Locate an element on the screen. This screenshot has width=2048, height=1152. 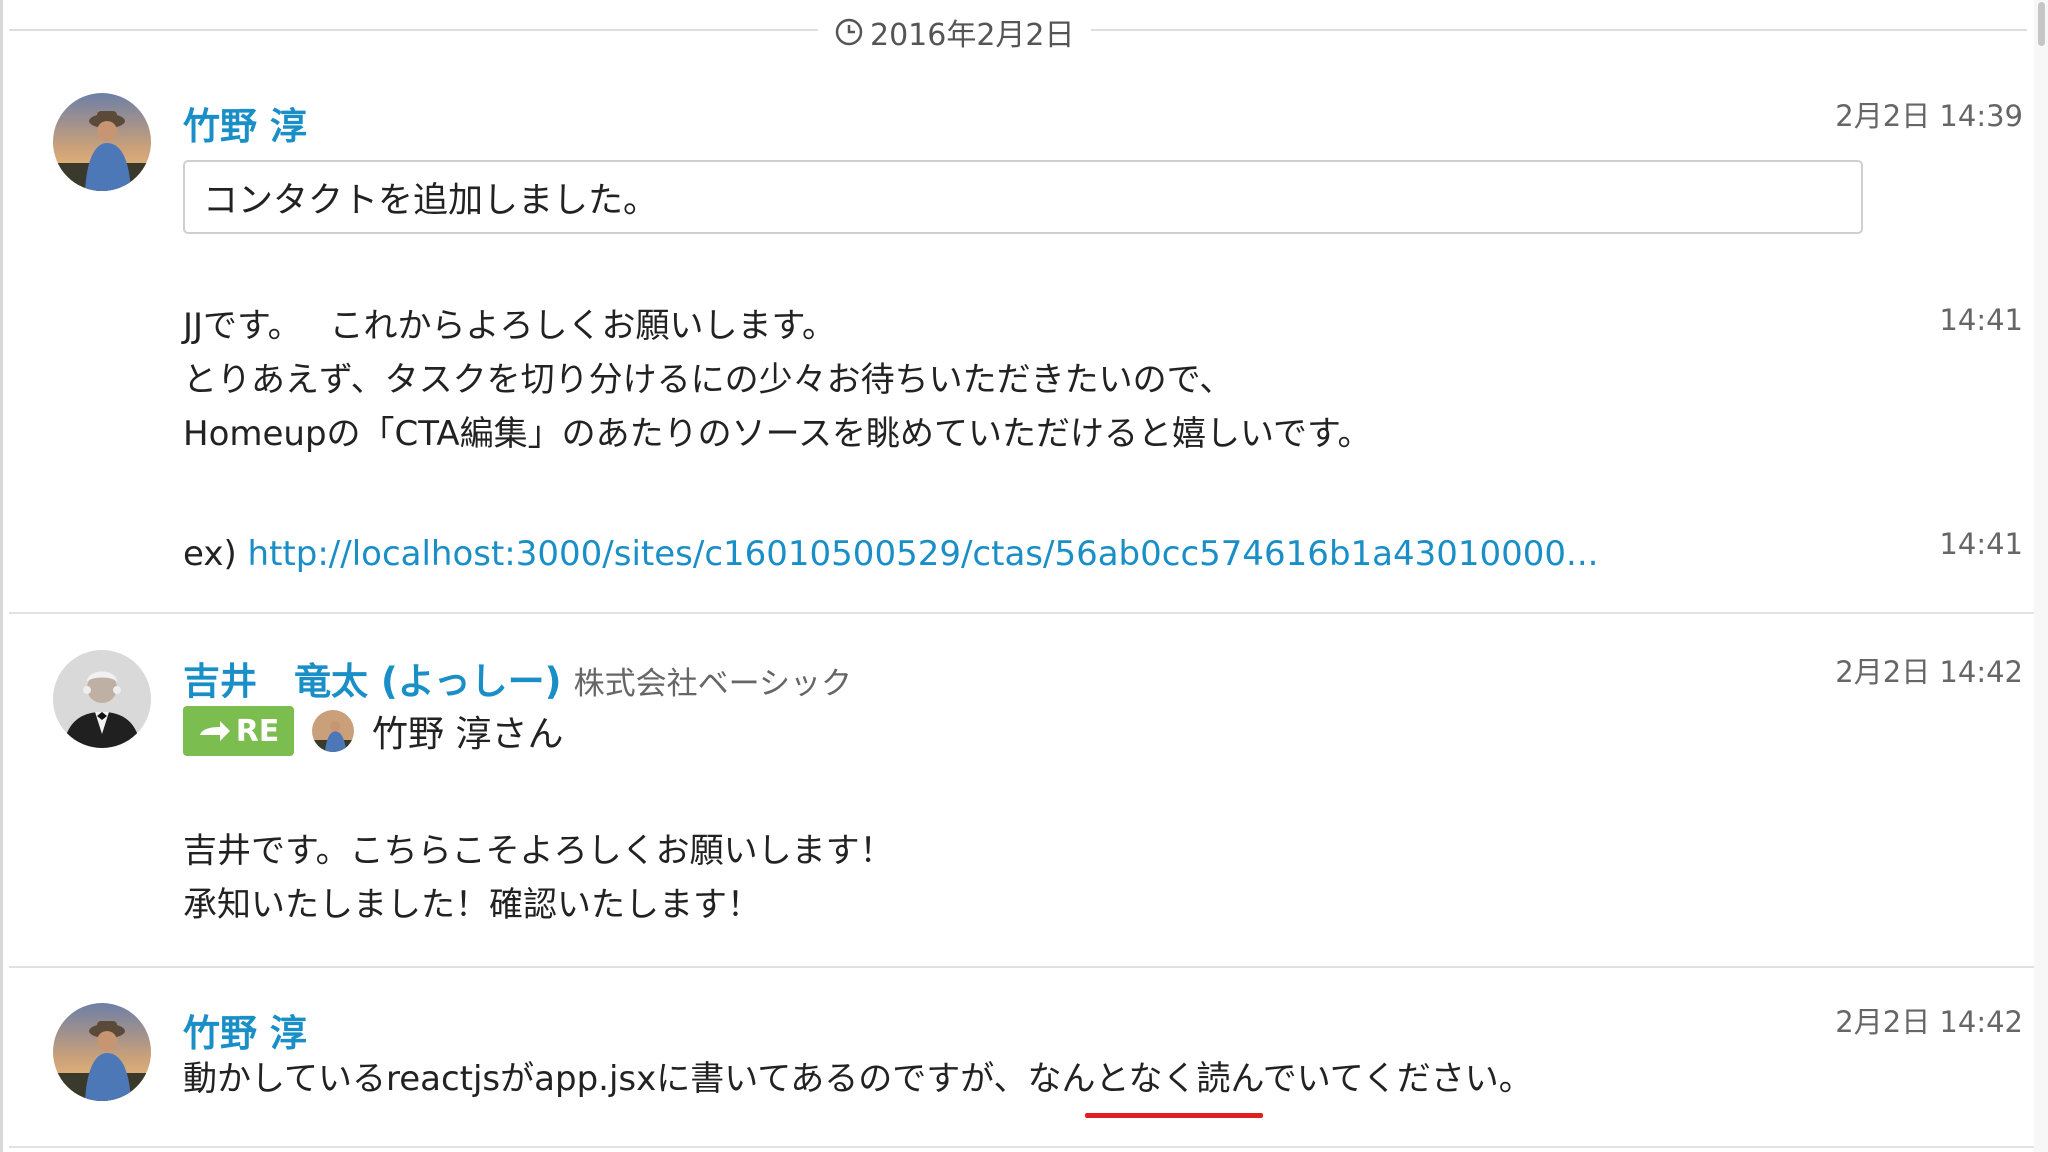
message-timestamp: 2月2日 14:39 is located at coordinates (1929, 116).